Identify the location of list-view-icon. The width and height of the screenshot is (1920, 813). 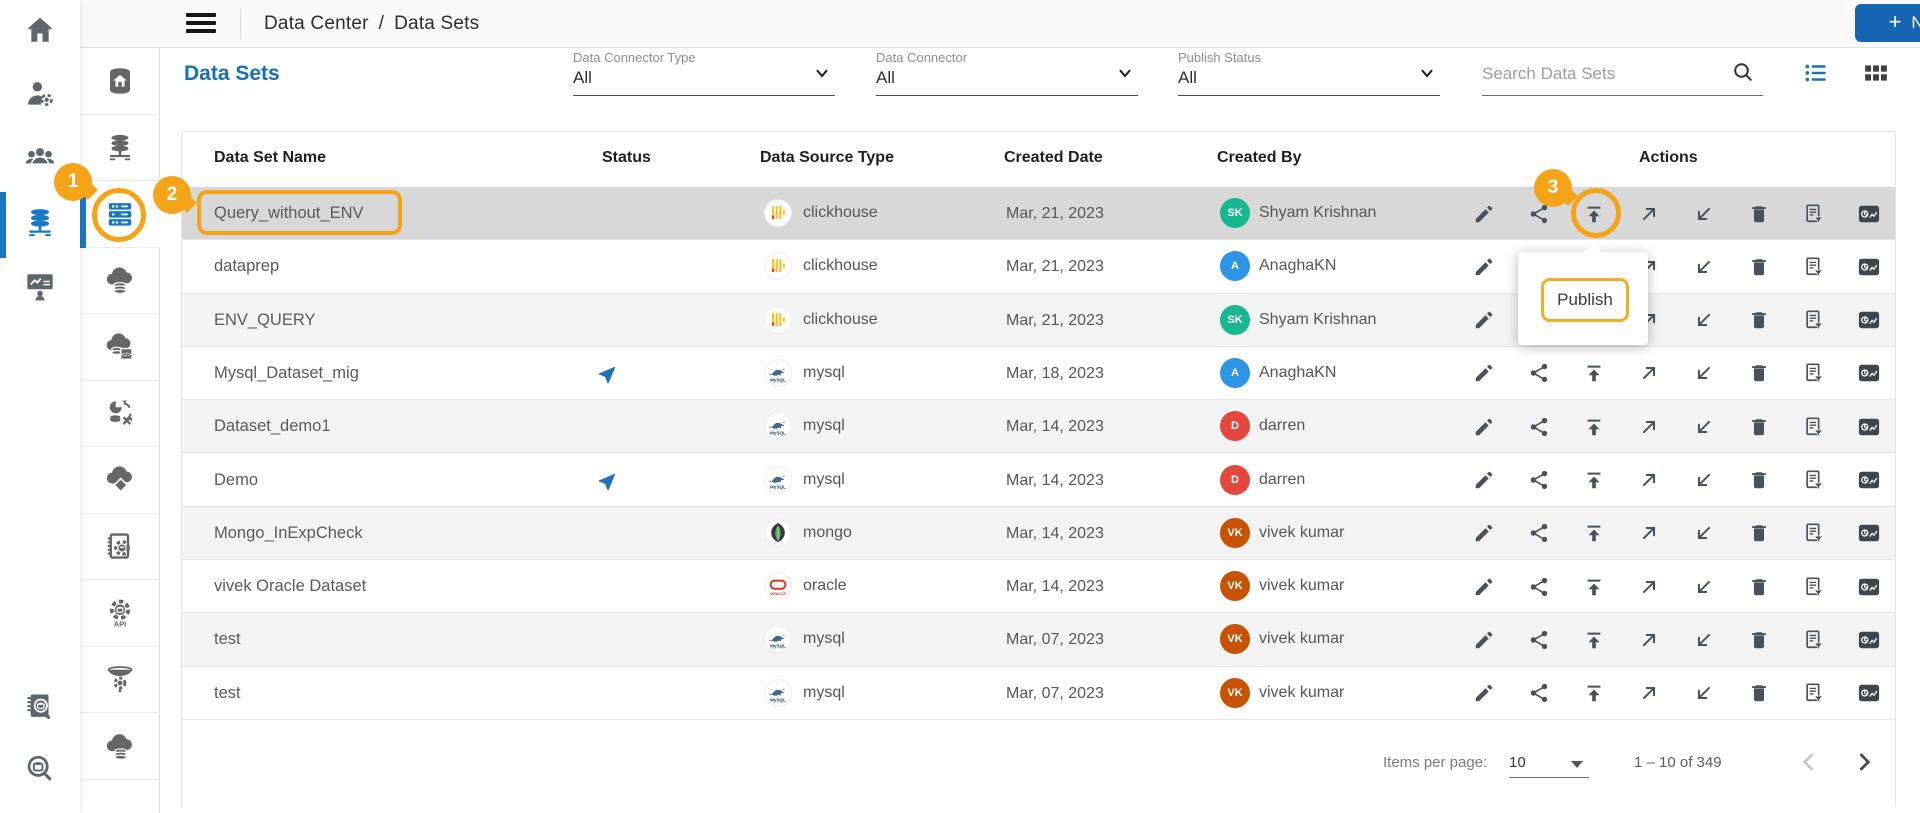
(1816, 73).